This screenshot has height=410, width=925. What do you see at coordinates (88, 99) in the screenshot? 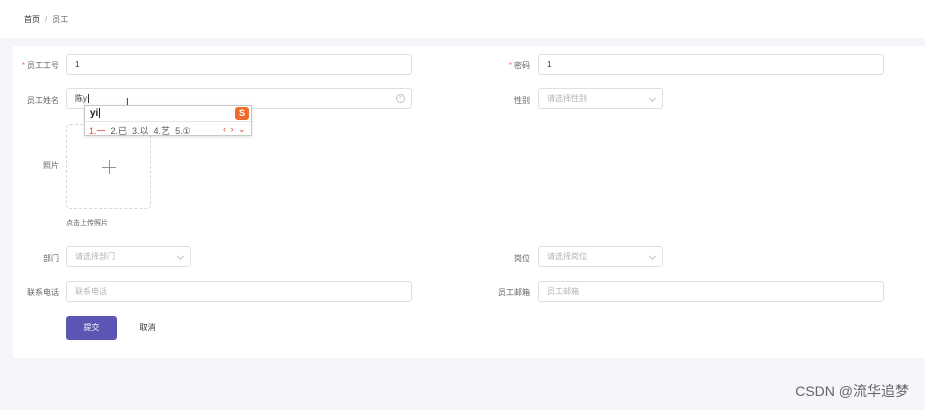
I see `input-cursor` at bounding box center [88, 99].